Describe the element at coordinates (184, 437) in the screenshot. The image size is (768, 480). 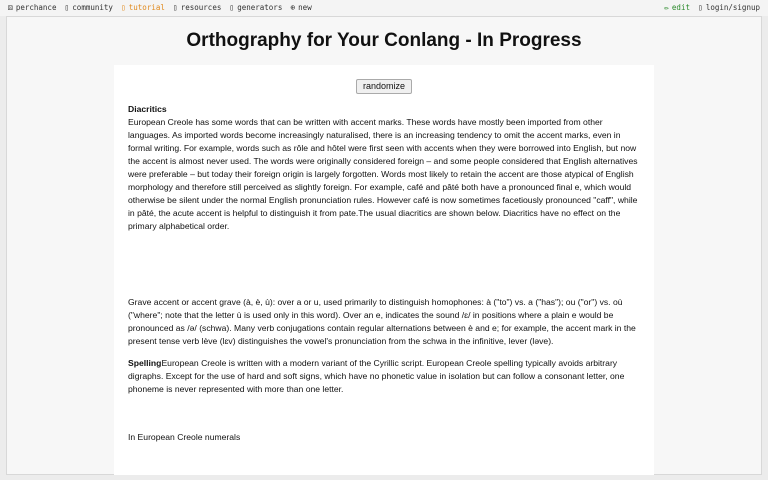
I see `numerals-paragraph: In European Creole numerals` at that location.